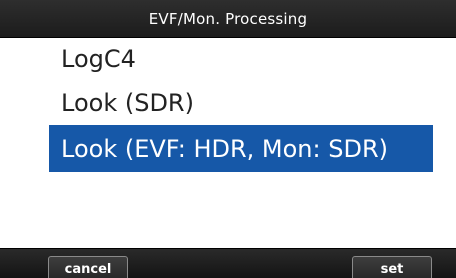  I want to click on list-item-label: Look (SDR), so click(127, 103).